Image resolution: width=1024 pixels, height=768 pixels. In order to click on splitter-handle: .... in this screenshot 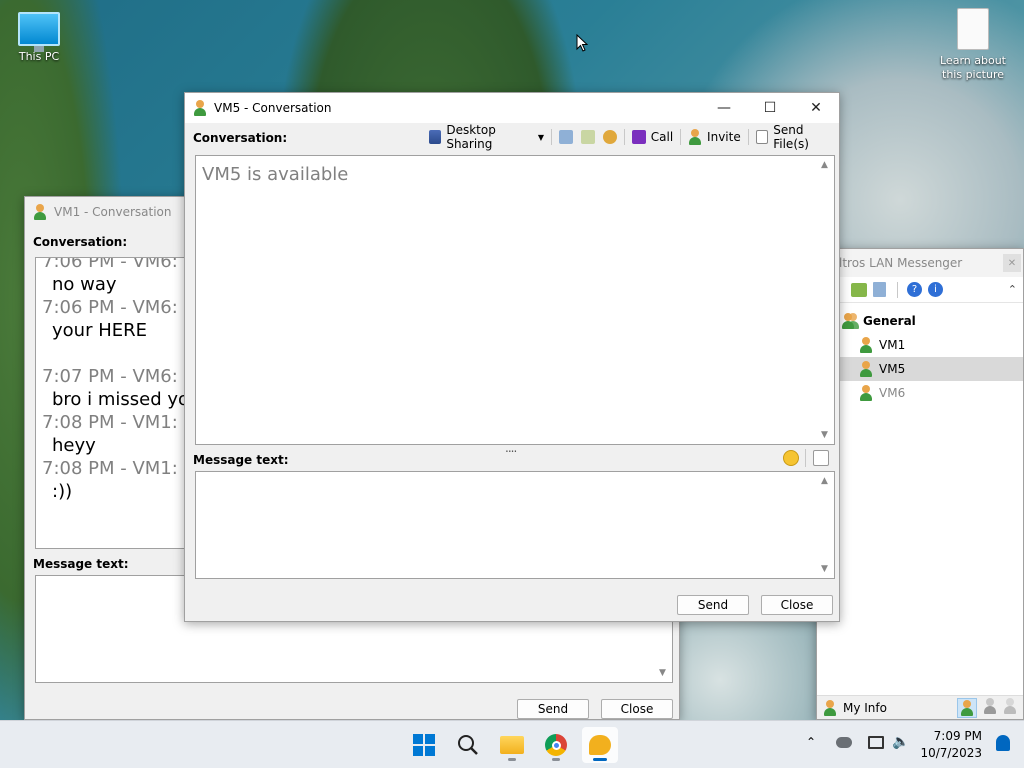, I will do `click(511, 448)`.